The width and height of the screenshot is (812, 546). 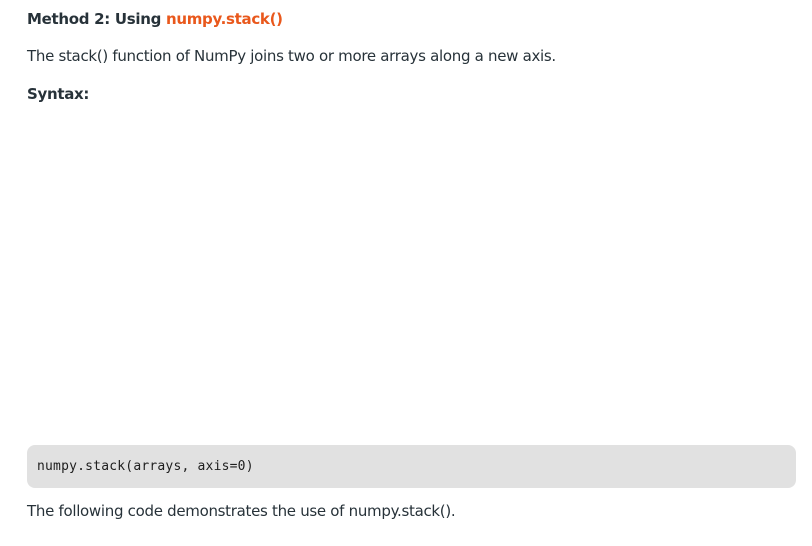 What do you see at coordinates (224, 19) in the screenshot?
I see `heading-function-name: numpy.stack()` at bounding box center [224, 19].